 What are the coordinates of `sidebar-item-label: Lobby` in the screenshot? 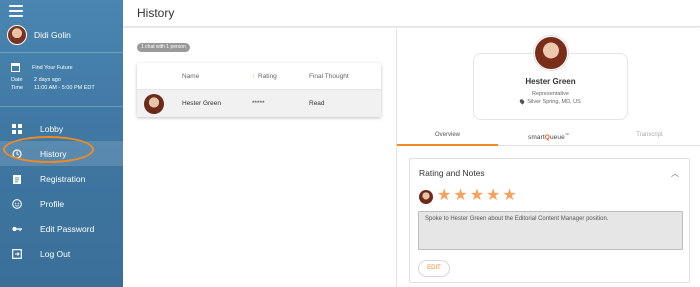 It's located at (52, 128).